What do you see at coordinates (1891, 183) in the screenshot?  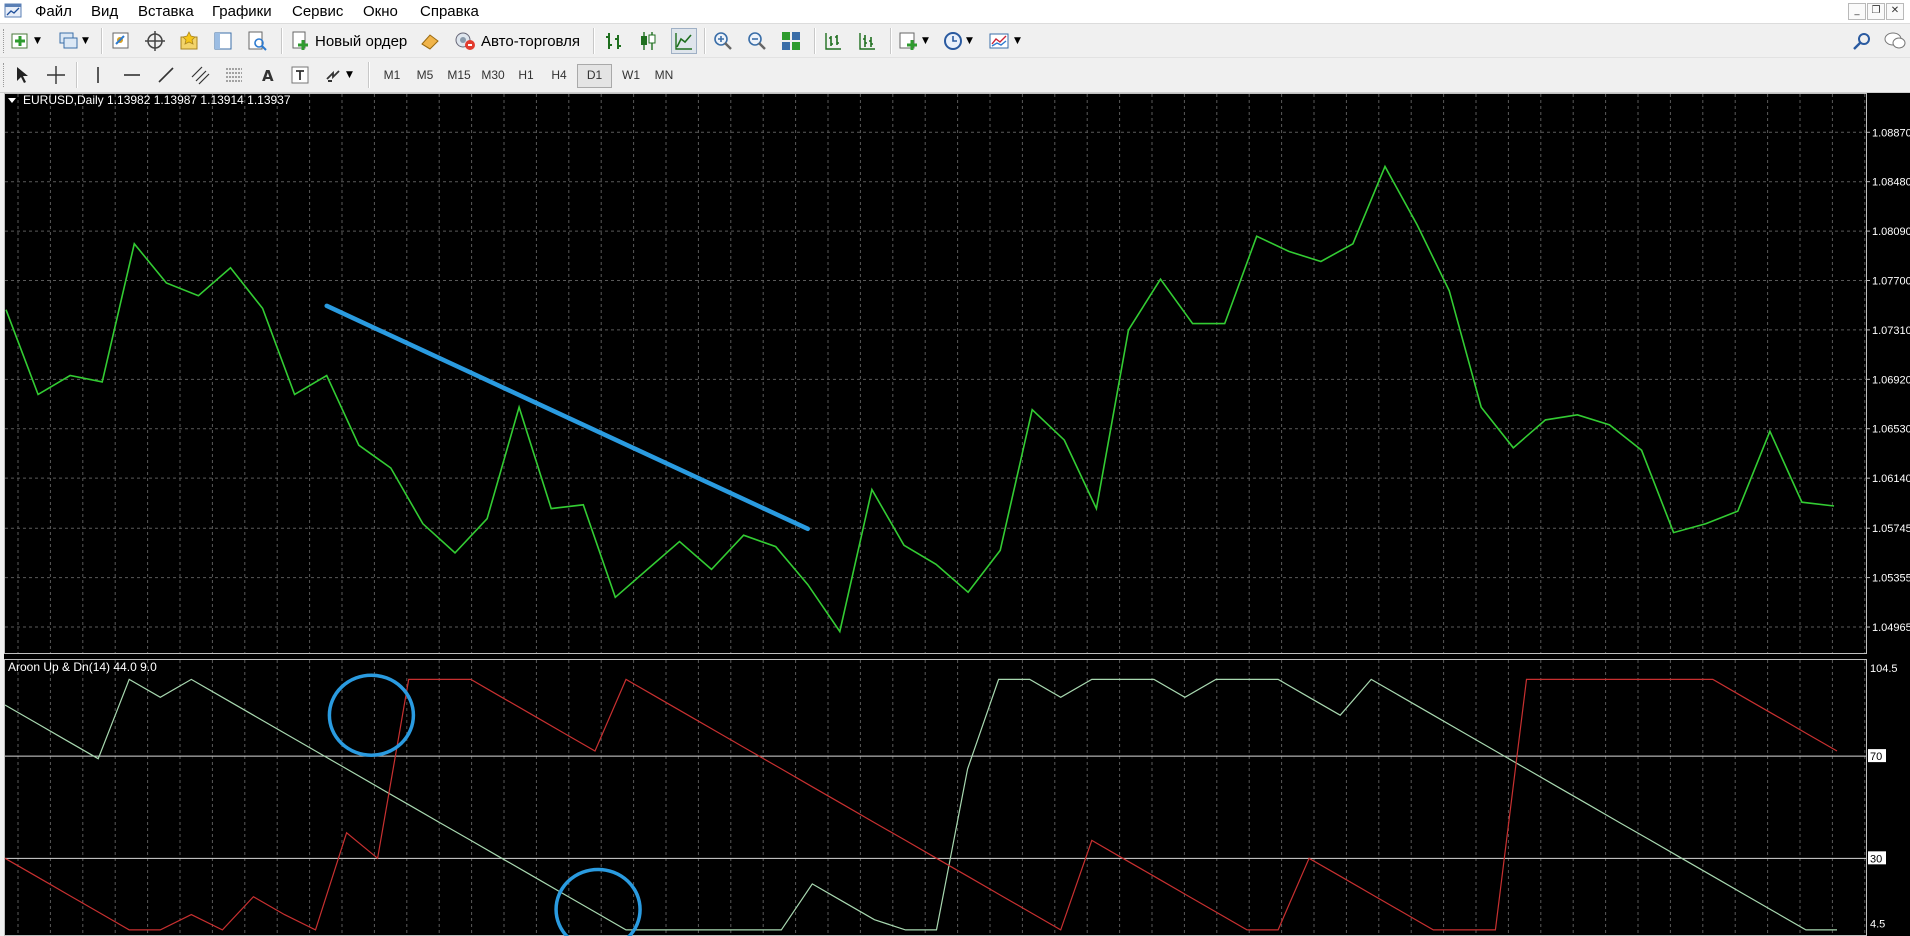 I see `price-tick-label: 1.08480` at bounding box center [1891, 183].